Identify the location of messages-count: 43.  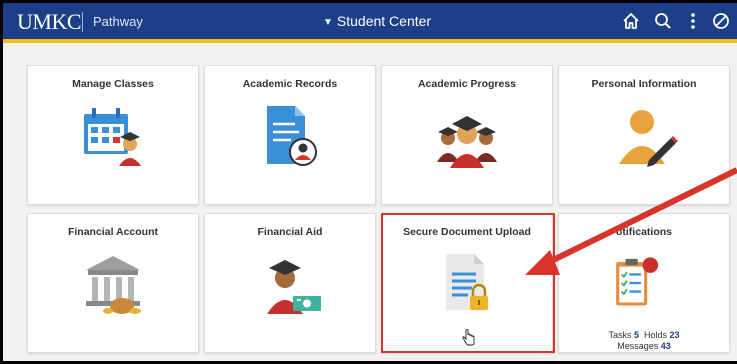
(666, 346).